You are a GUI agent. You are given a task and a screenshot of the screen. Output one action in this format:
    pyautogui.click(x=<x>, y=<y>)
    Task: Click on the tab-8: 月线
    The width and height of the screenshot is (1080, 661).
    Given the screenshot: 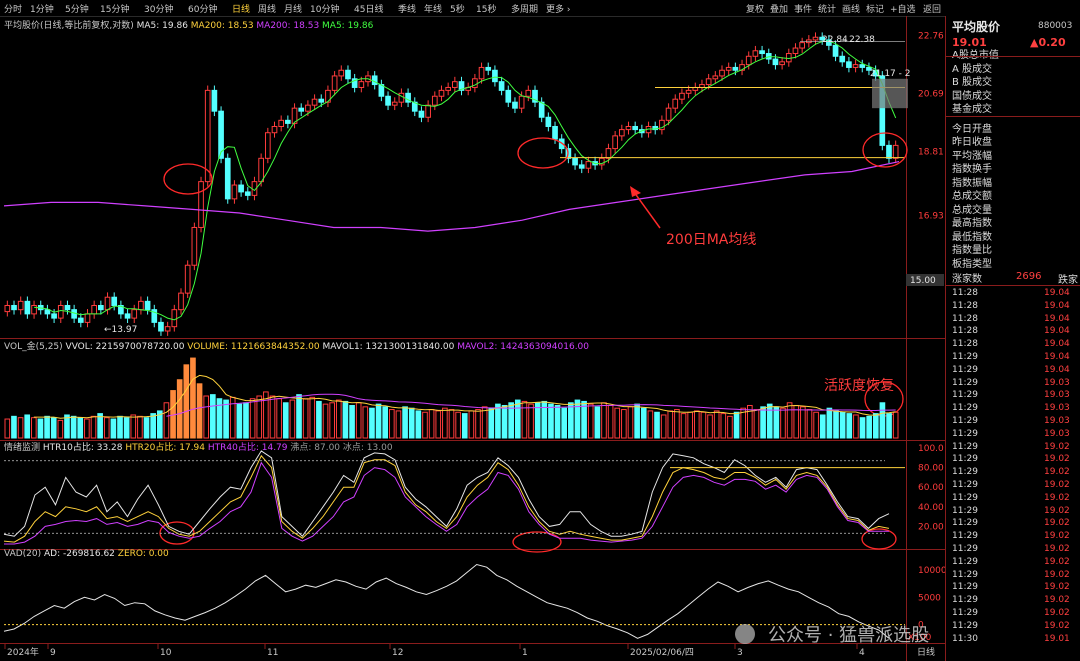 What is the action you would take?
    pyautogui.click(x=293, y=8)
    